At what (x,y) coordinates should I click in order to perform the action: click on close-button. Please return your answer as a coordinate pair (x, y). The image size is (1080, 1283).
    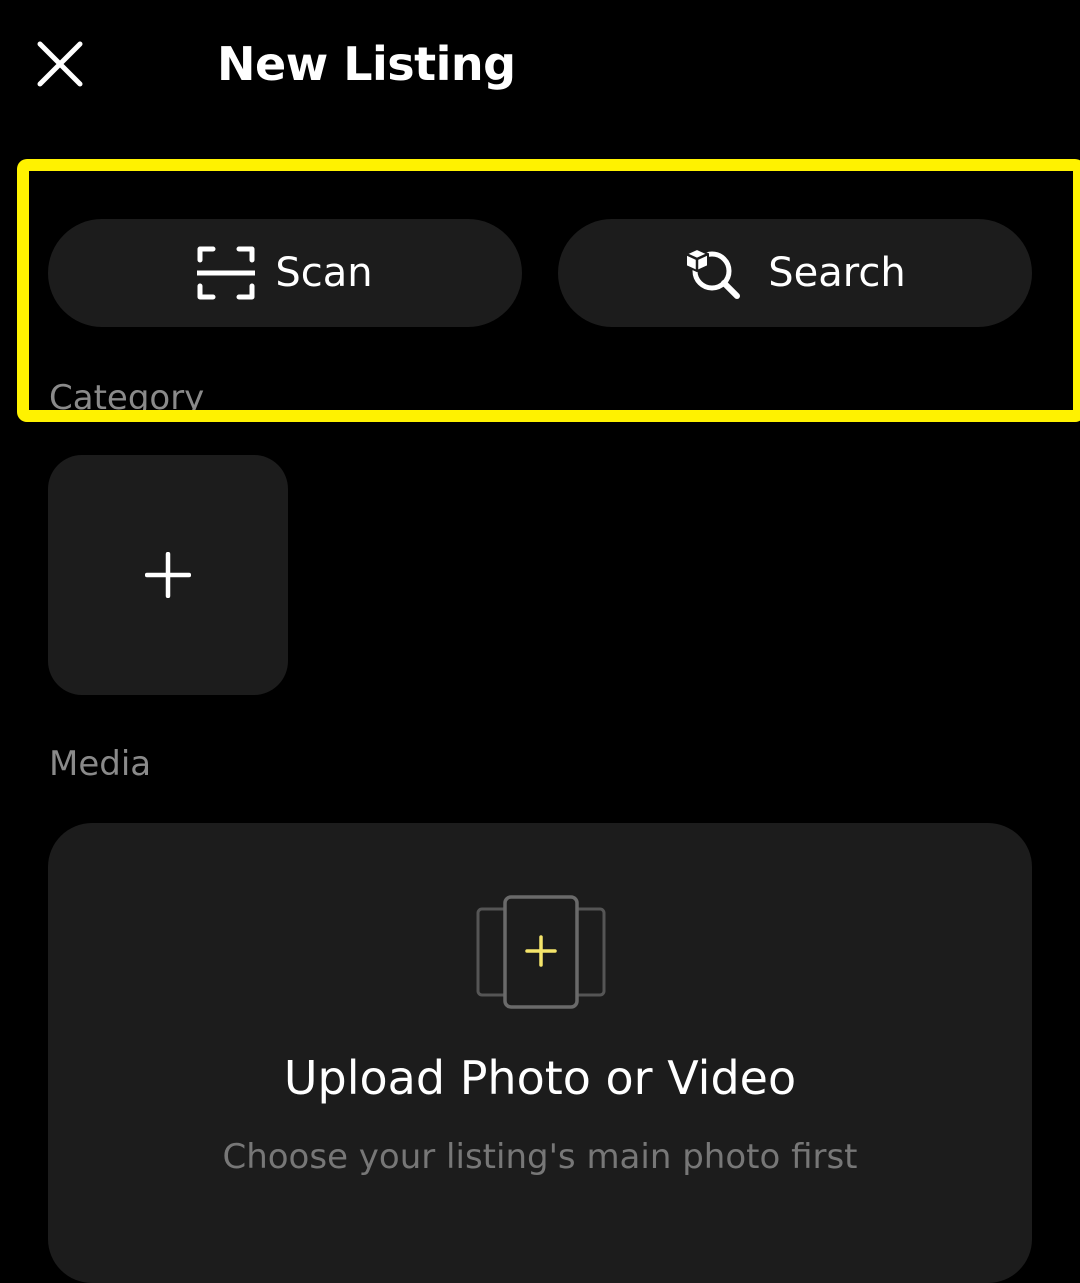
    Looking at the image, I should click on (60, 64).